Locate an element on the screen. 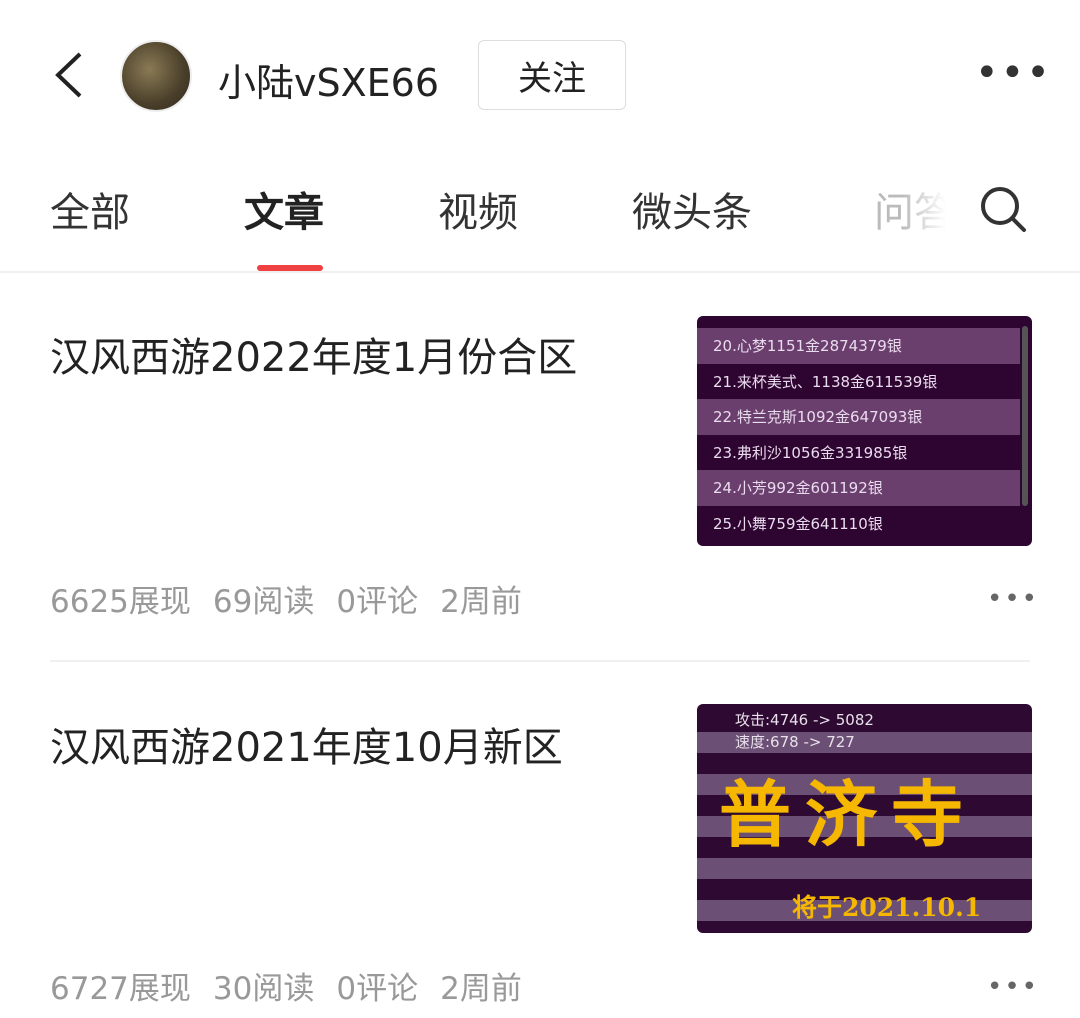 This screenshot has height=1018, width=1080. tab-micro-headlines: 微头条 is located at coordinates (692, 209).